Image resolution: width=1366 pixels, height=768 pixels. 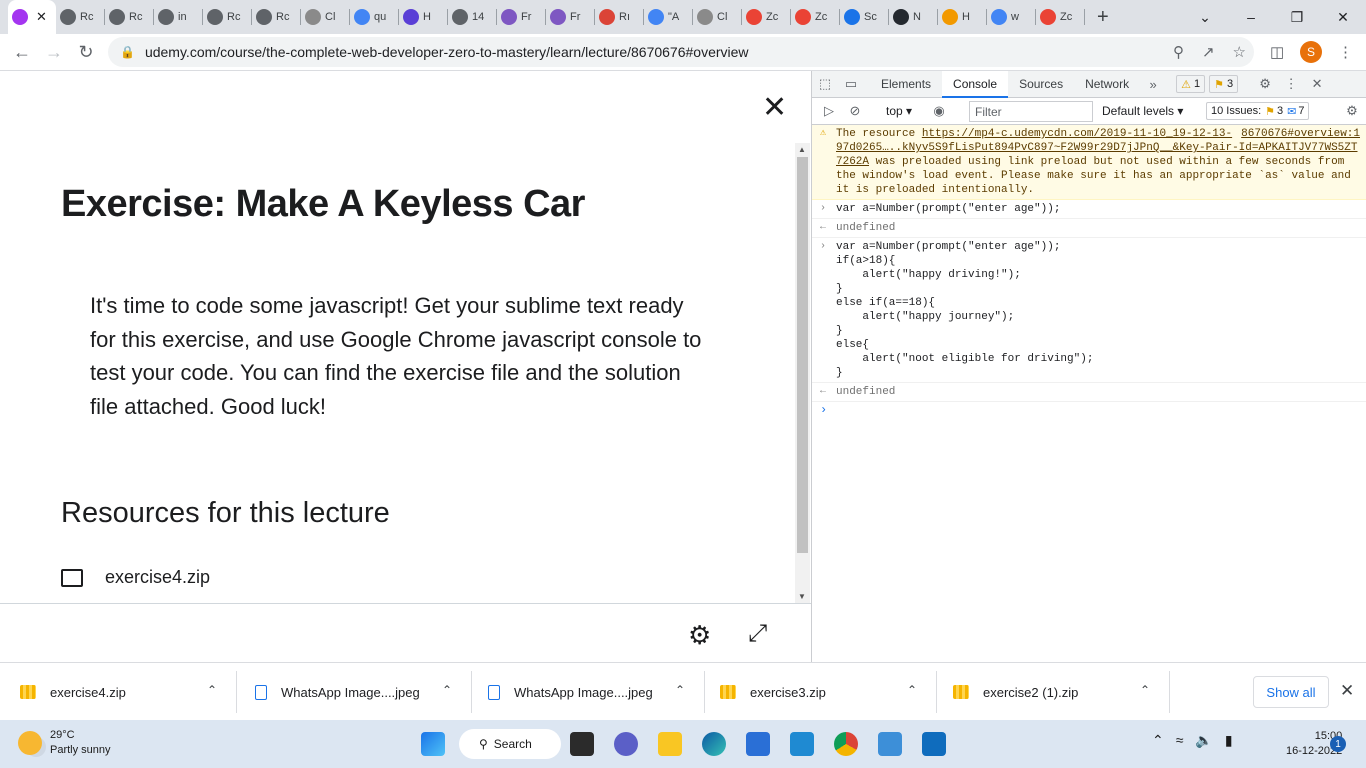 I want to click on show-all-downloads-button: Show all, so click(x=1291, y=692).